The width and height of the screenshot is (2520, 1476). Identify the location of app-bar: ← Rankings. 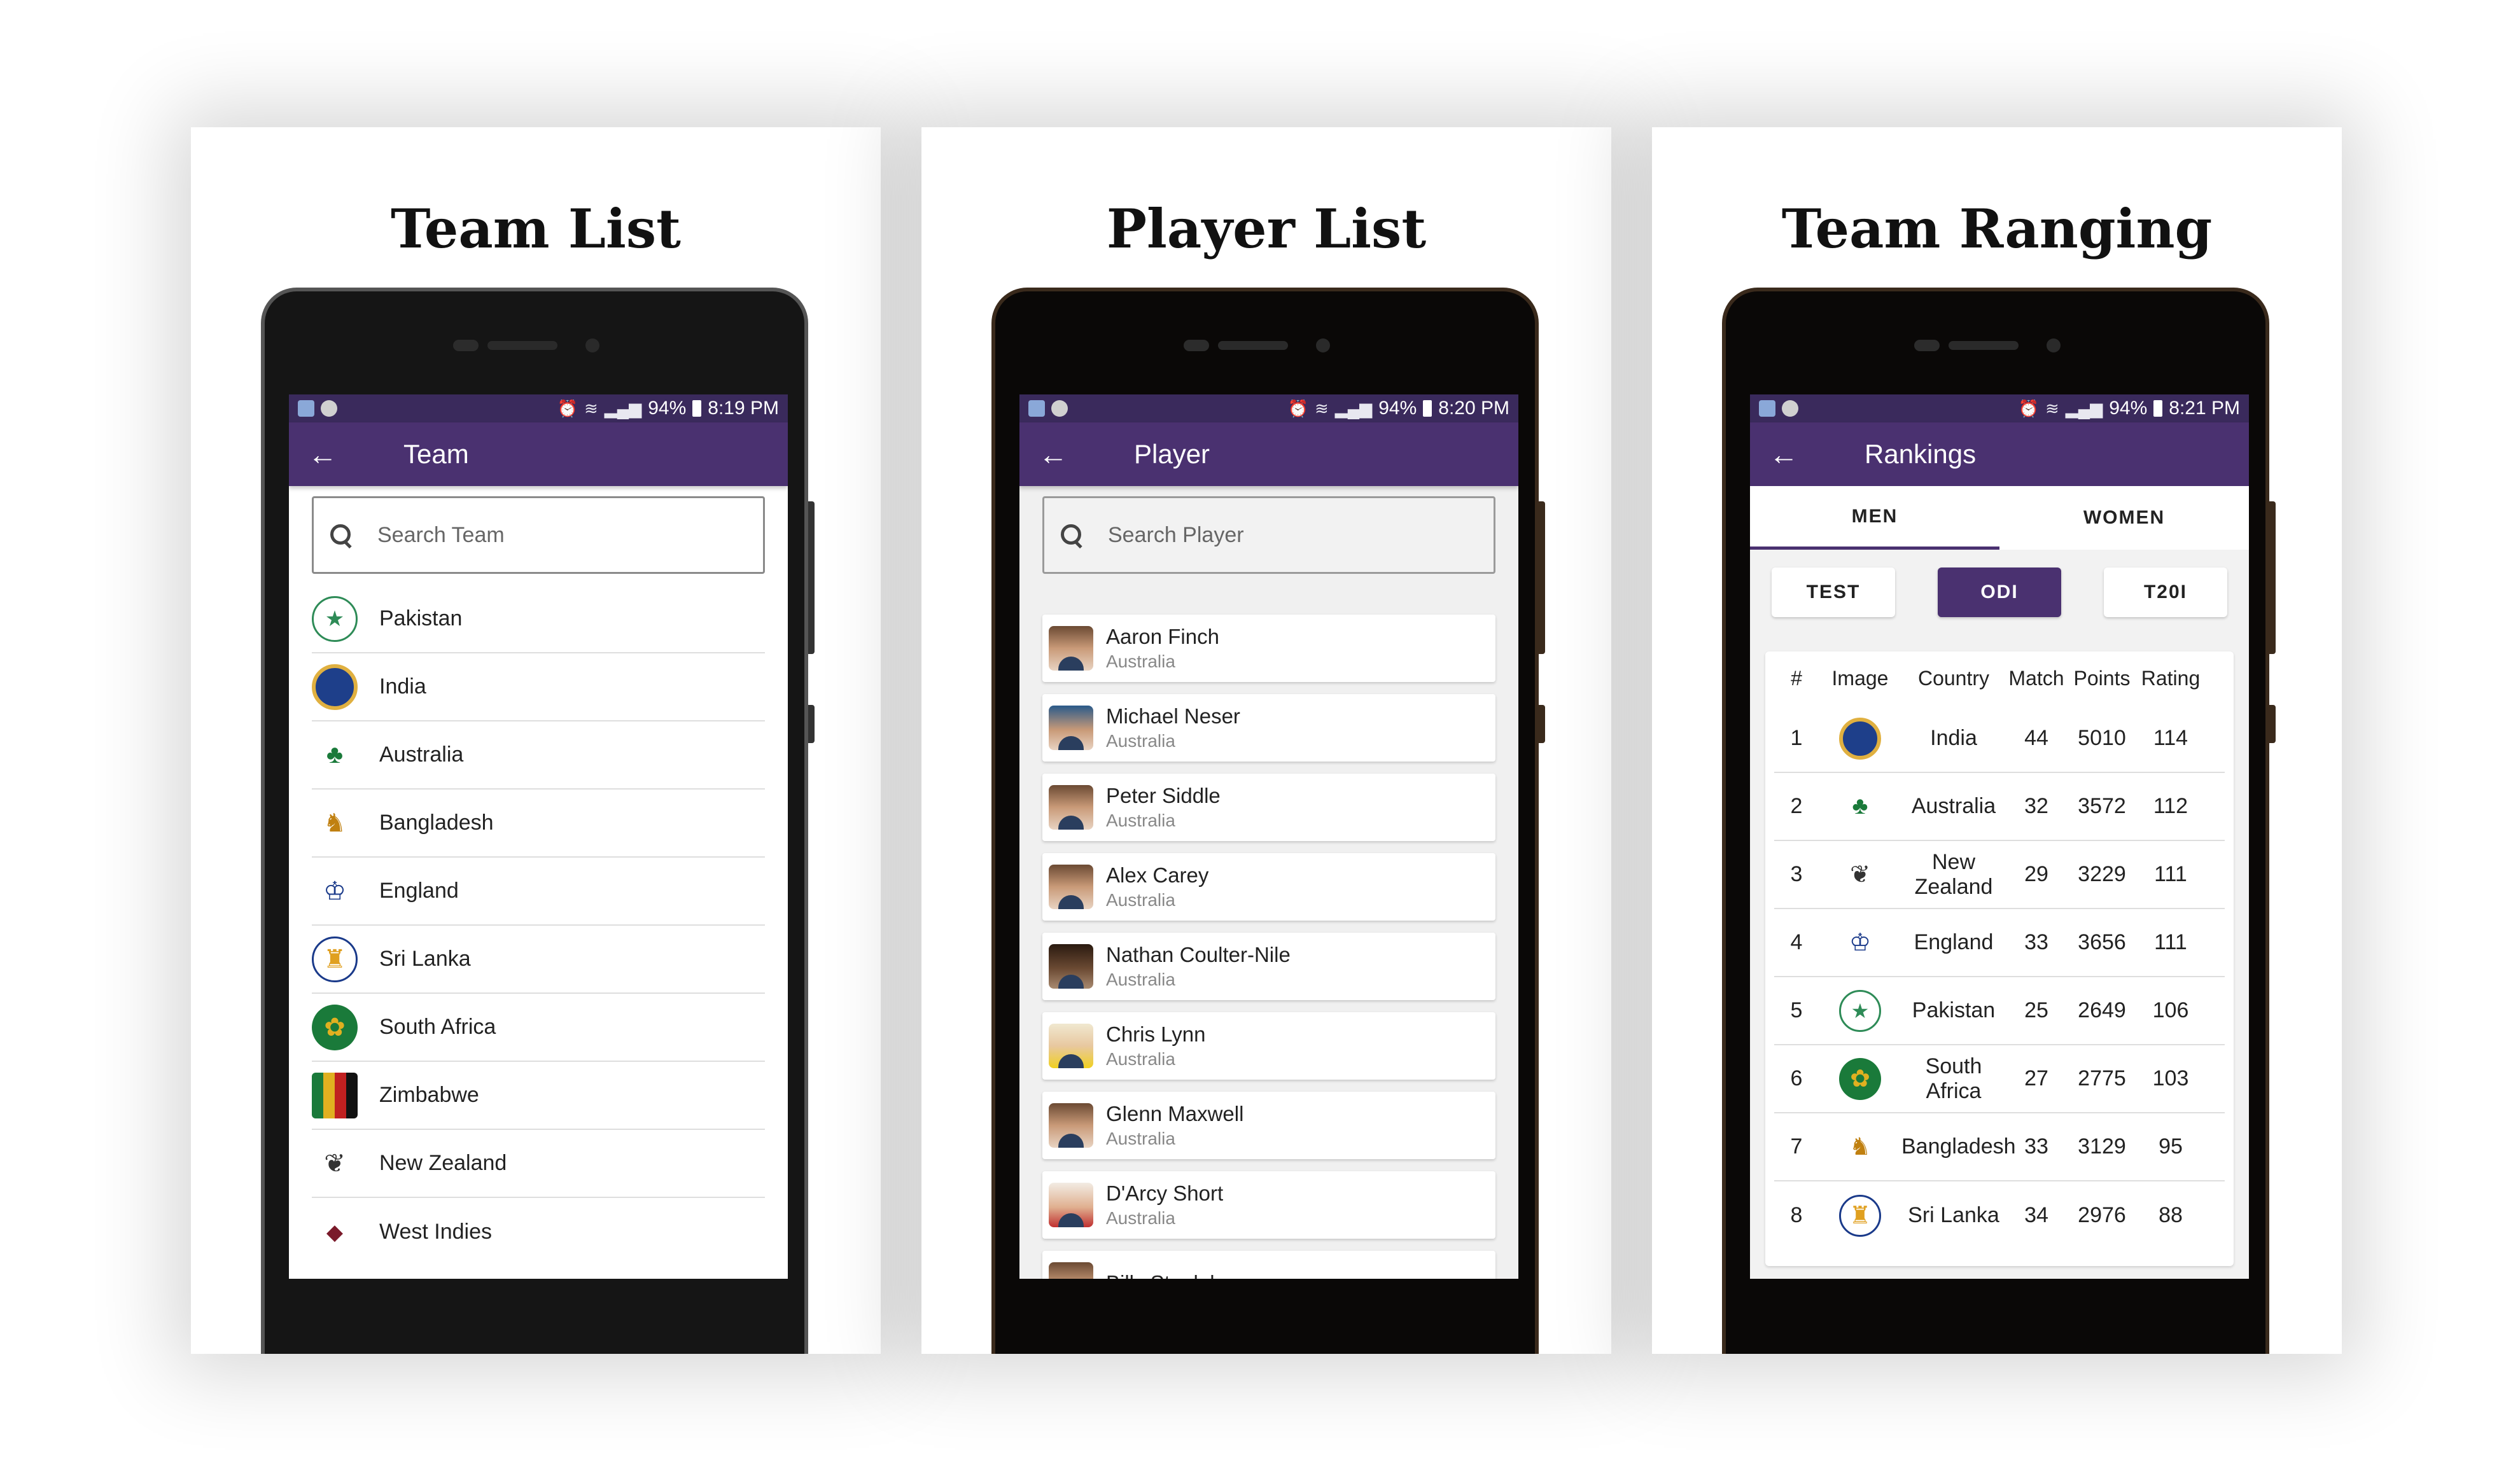
(1999, 454).